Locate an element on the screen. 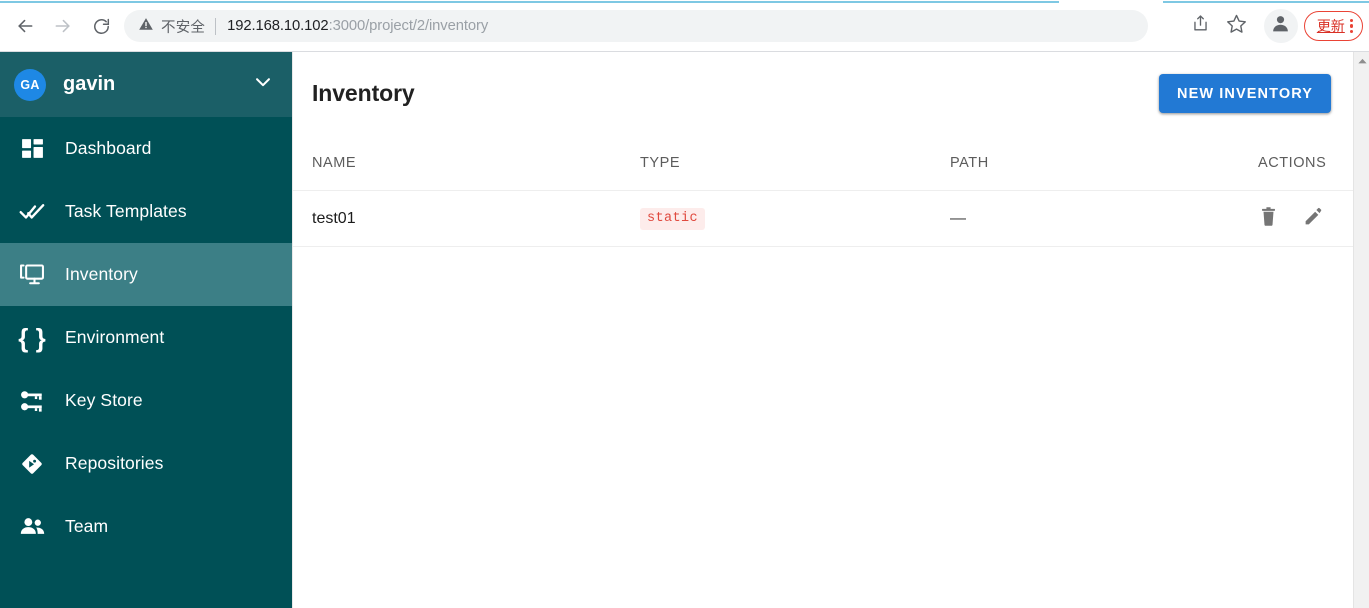 This screenshot has width=1369, height=608. share-icon is located at coordinates (1200, 26).